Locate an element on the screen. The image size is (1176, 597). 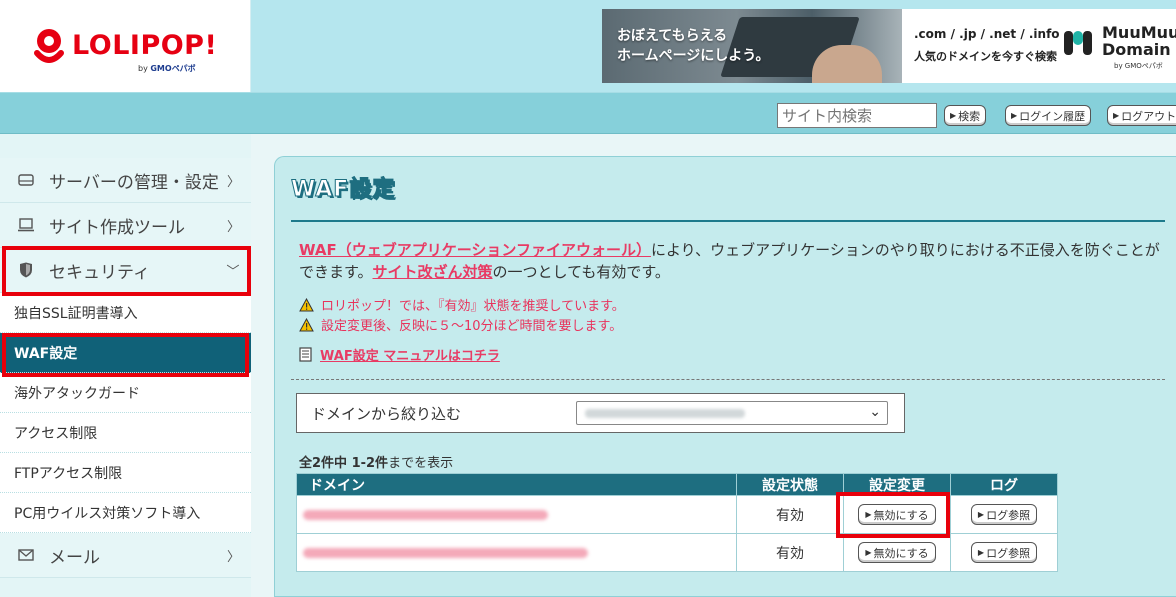
banner-tlds: .com / .jp / .net / .info is located at coordinates (987, 34).